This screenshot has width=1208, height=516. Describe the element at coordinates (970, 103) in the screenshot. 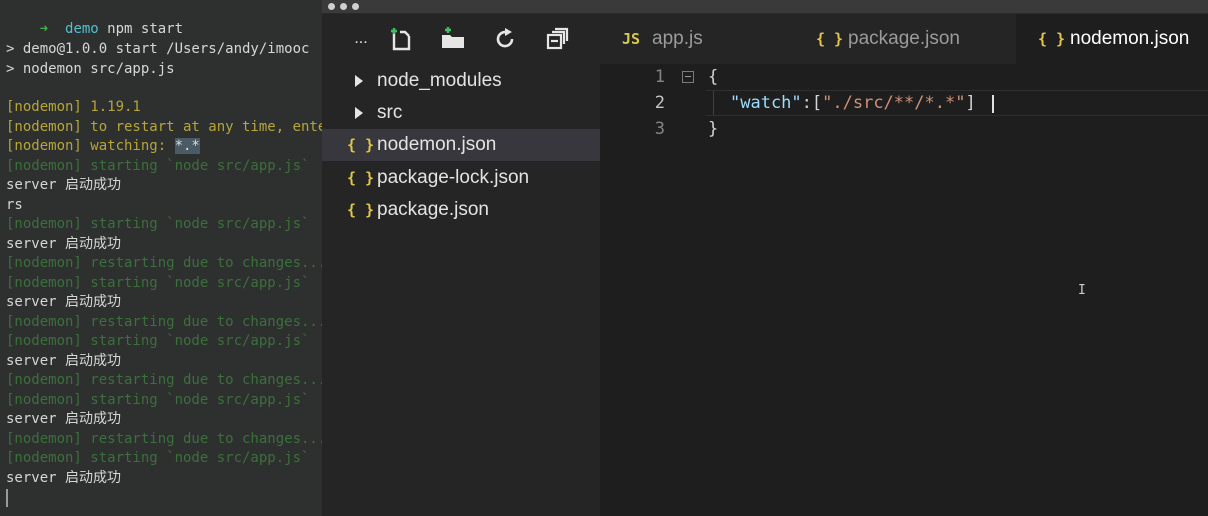

I see `json-punctuation: ]` at that location.